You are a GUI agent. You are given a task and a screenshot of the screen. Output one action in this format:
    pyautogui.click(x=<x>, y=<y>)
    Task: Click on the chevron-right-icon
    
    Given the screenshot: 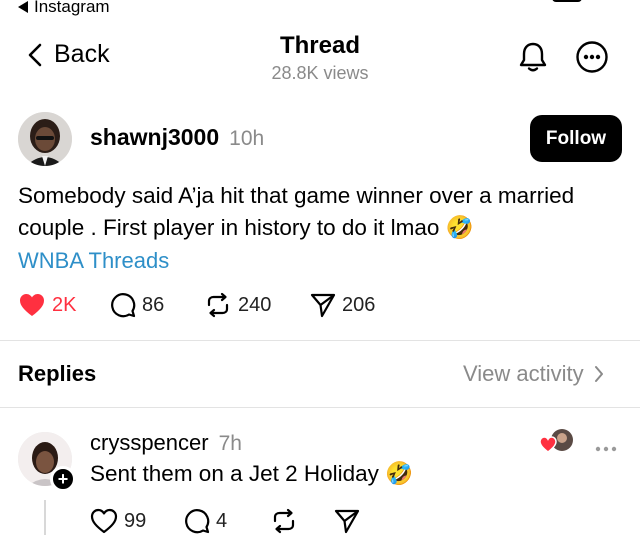 What is the action you would take?
    pyautogui.click(x=598, y=374)
    